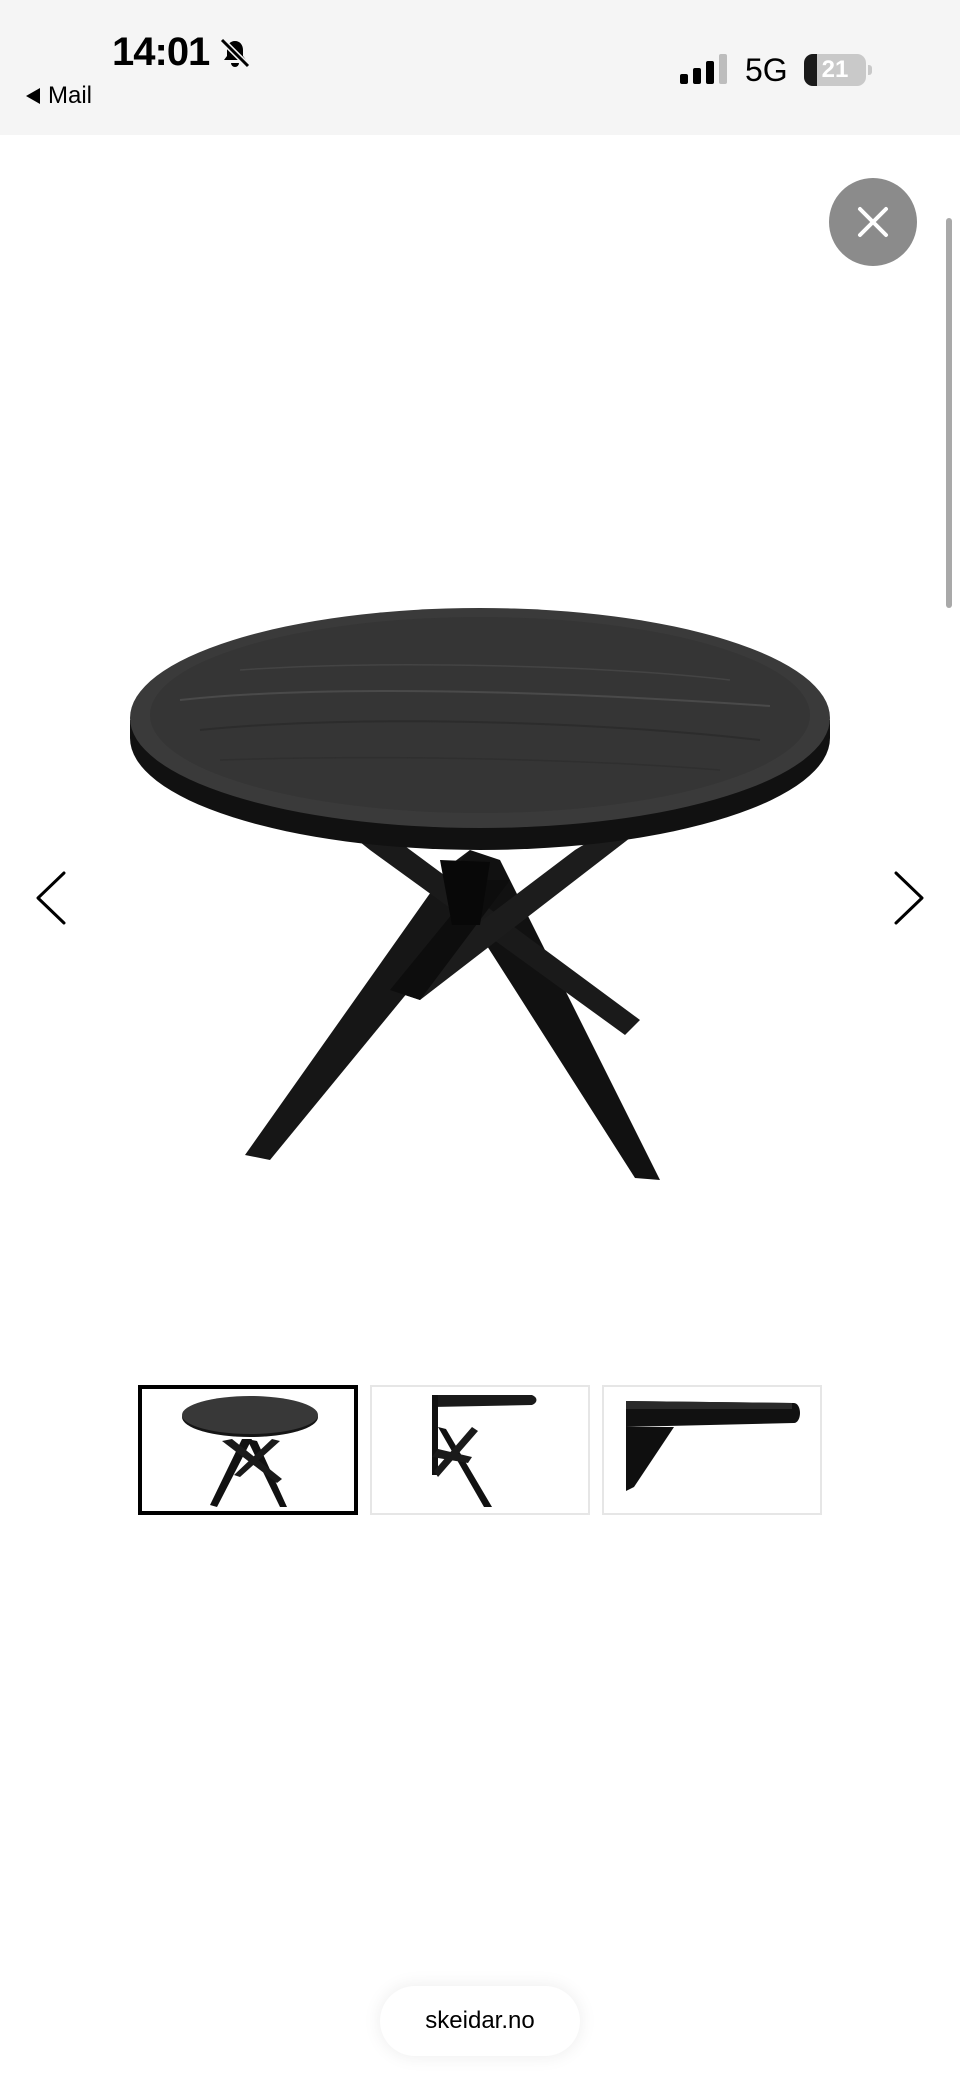 Image resolution: width=960 pixels, height=2086 pixels. I want to click on status-time: 14:01, so click(161, 52).